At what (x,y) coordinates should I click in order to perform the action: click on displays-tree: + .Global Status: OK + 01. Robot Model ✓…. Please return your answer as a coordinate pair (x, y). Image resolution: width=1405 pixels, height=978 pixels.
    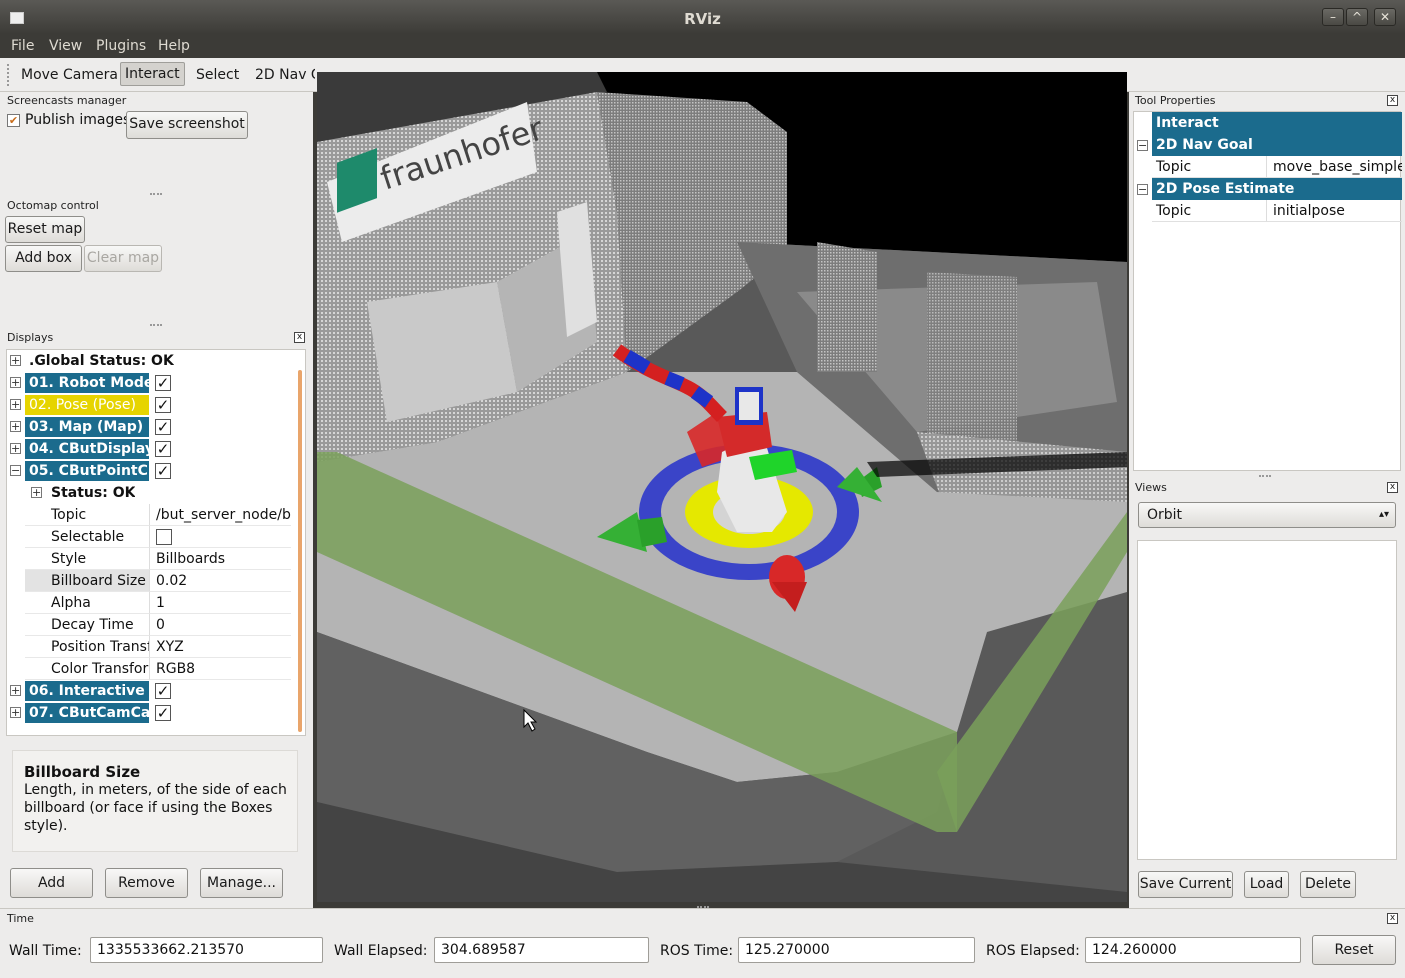
    Looking at the image, I should click on (156, 542).